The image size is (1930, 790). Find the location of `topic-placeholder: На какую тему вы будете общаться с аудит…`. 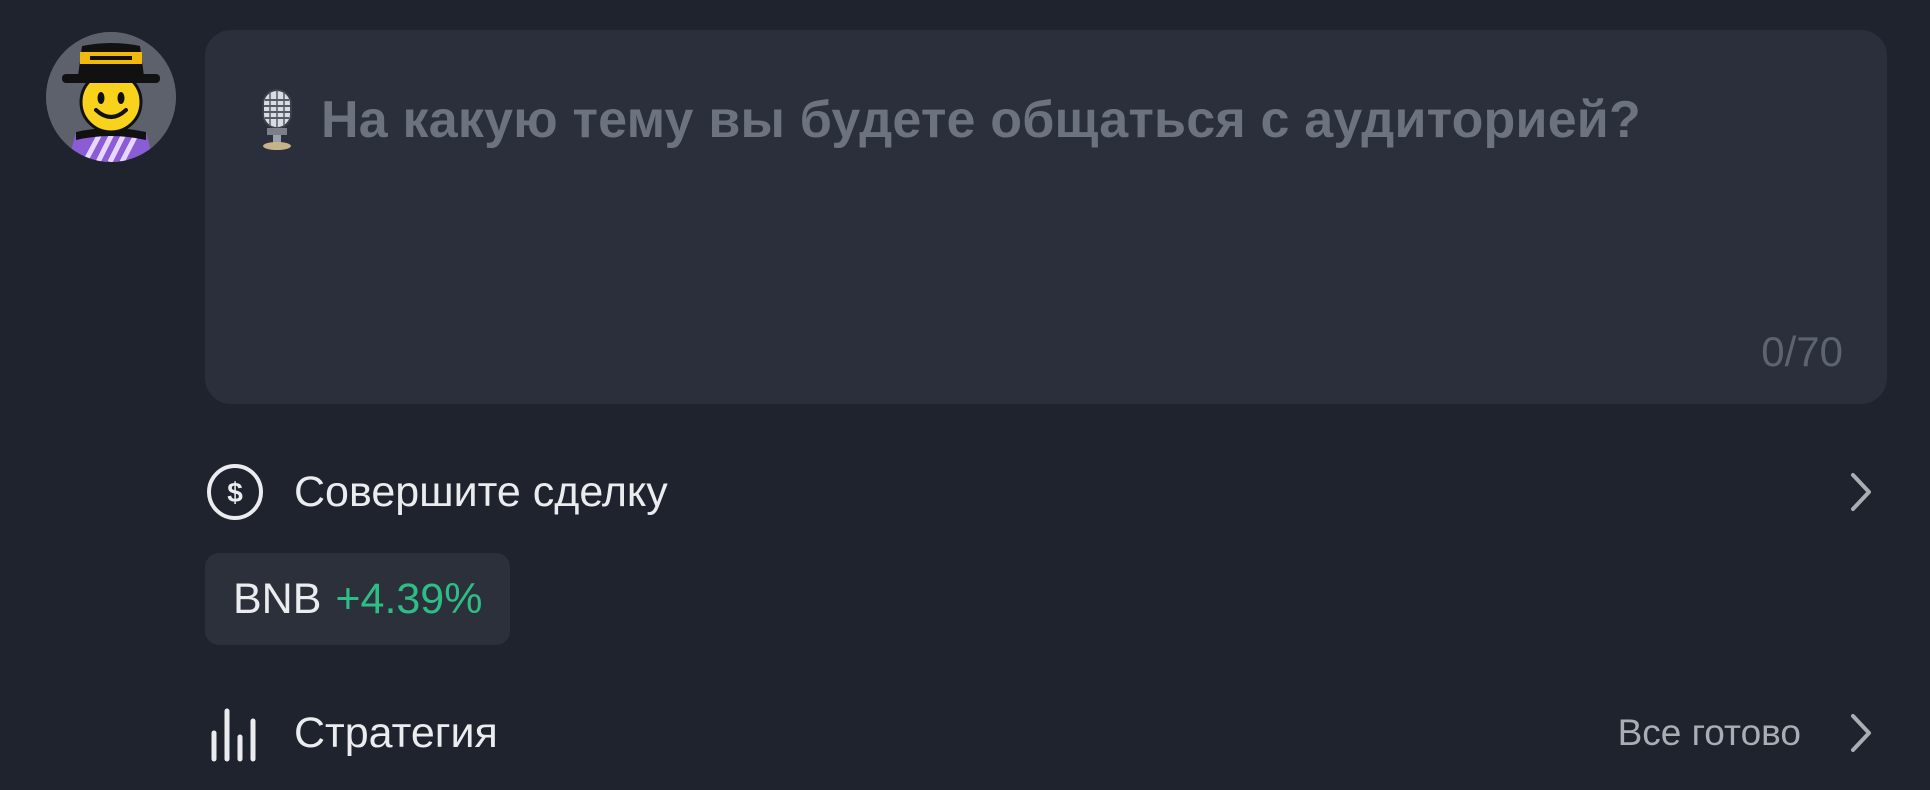

topic-placeholder: На какую тему вы будете общаться с аудит… is located at coordinates (981, 120).